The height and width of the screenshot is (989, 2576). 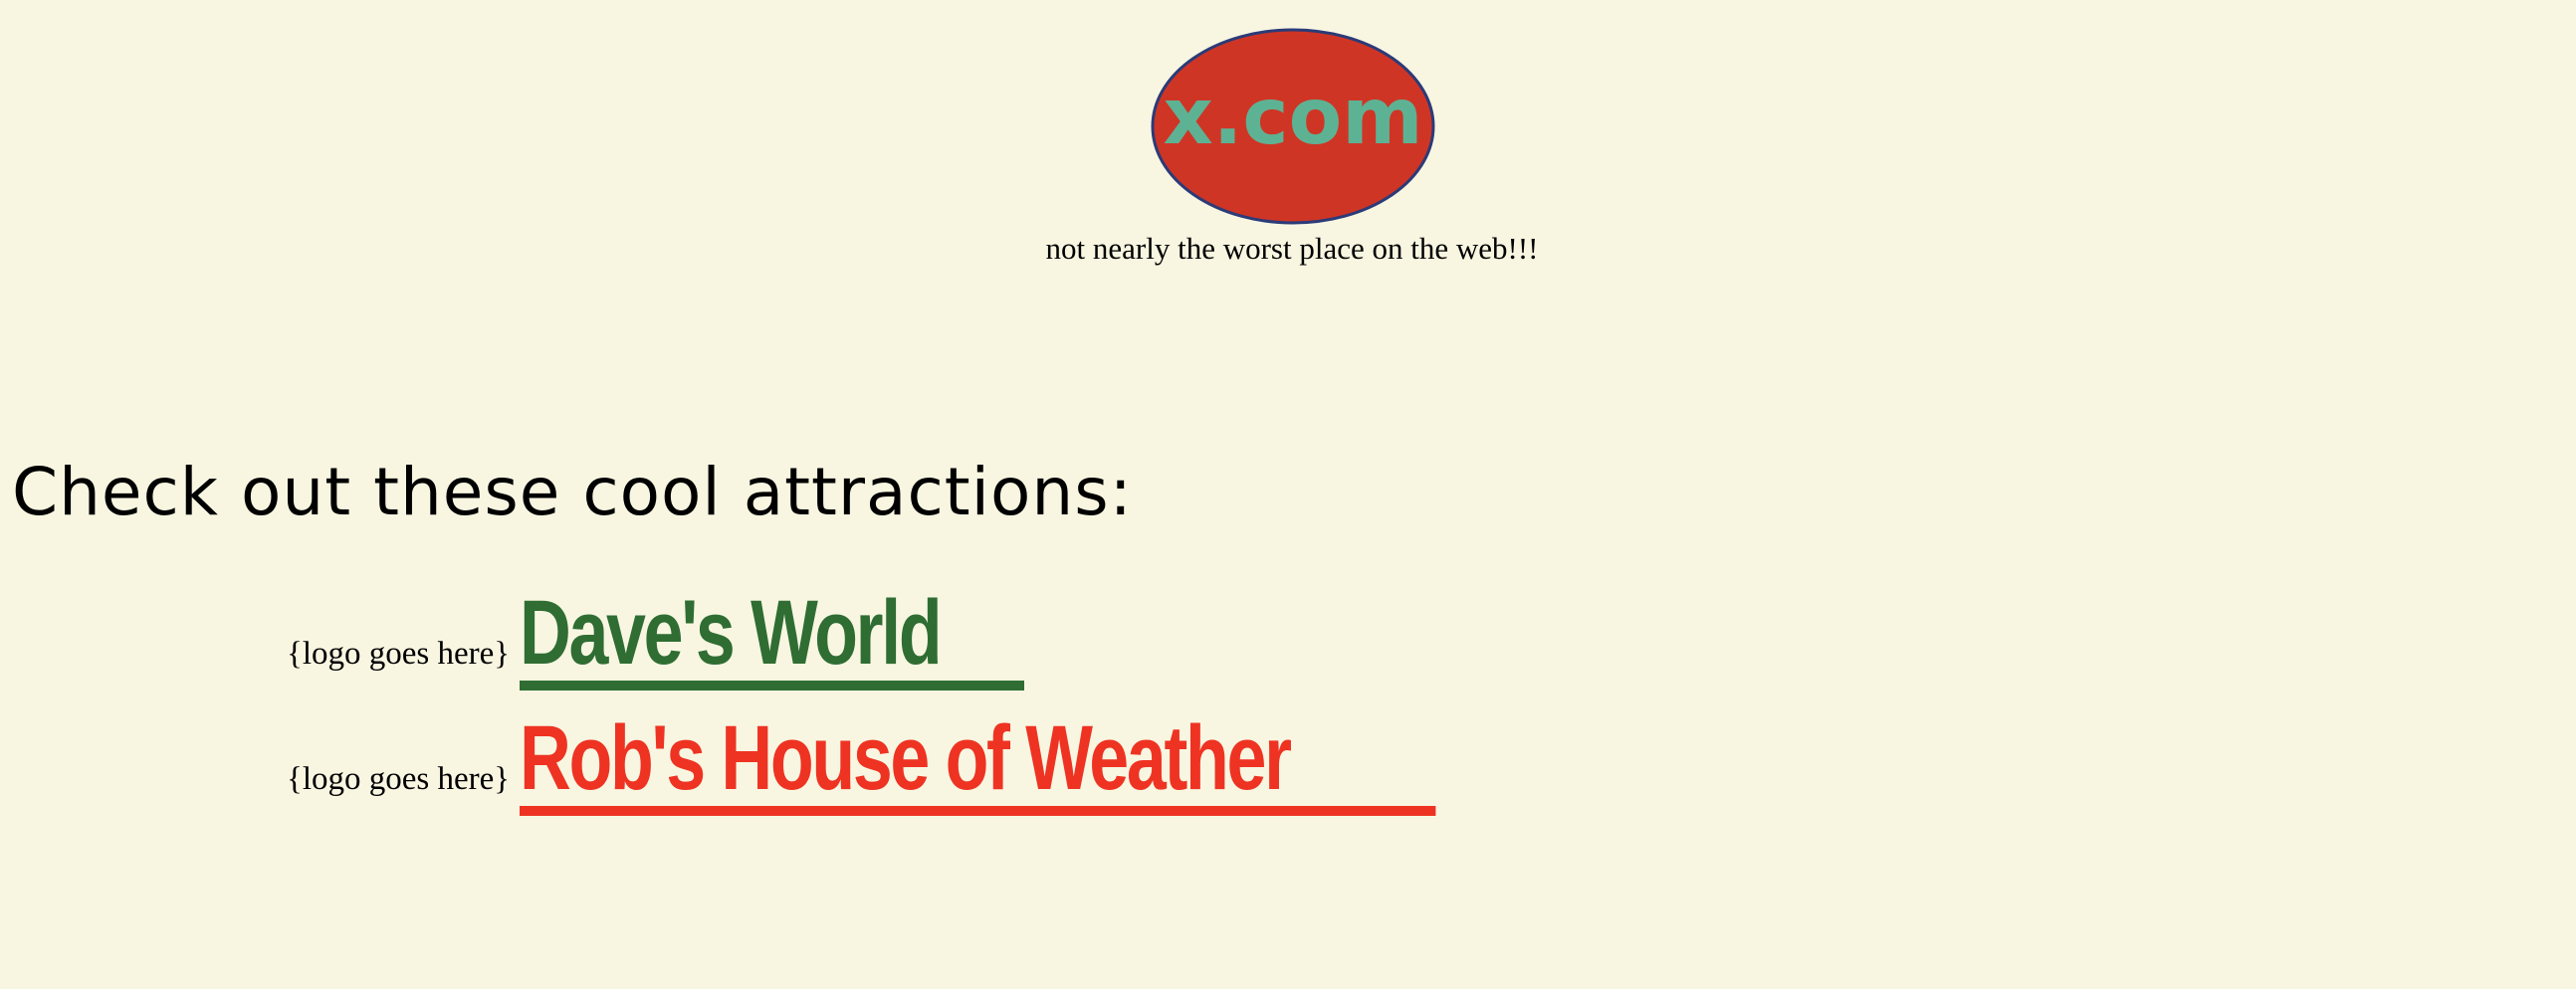 What do you see at coordinates (978, 763) in the screenshot?
I see `robs-house-of-weather-link: Rob's House of Weather` at bounding box center [978, 763].